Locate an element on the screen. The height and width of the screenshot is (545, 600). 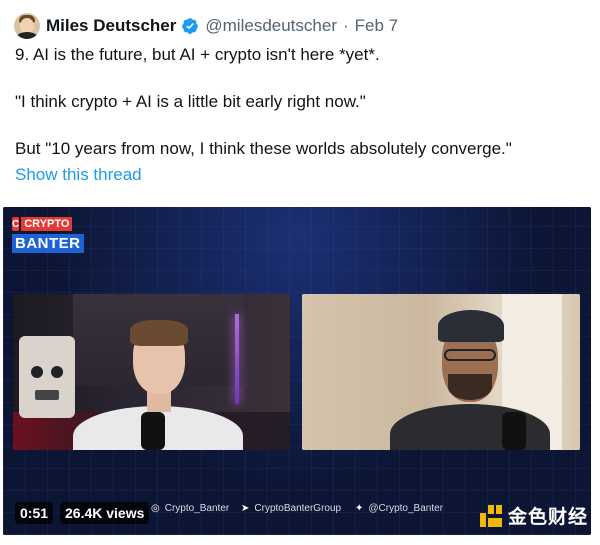
crypto-banter-logo: C CRYPTO BANTER is located at coordinates (48, 234).